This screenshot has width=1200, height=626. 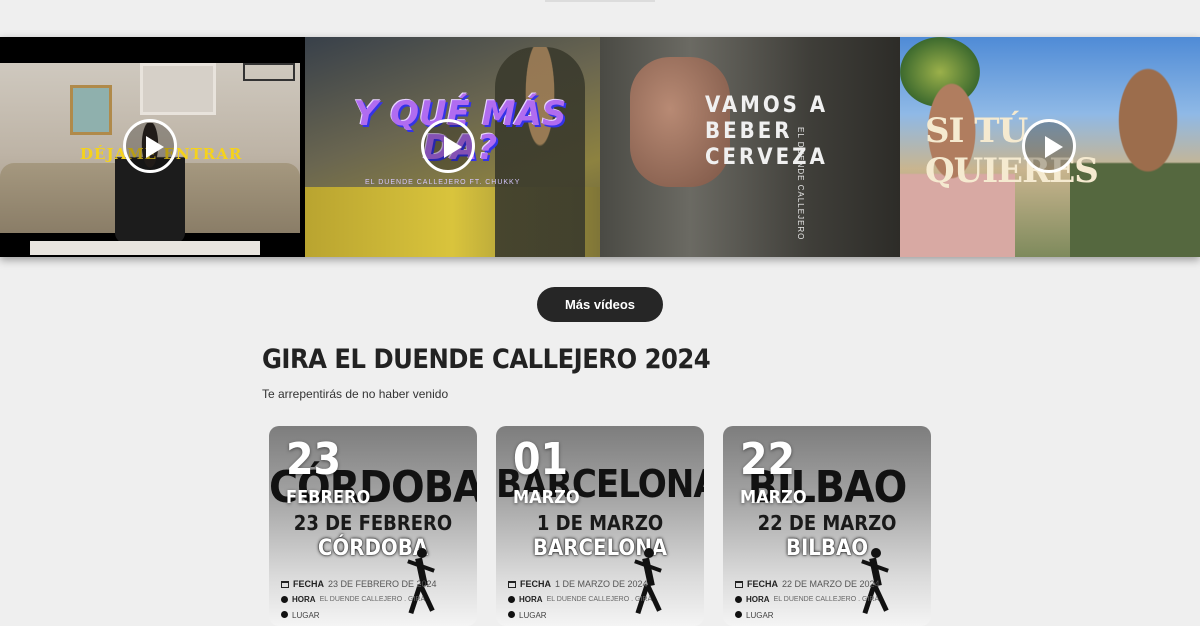 What do you see at coordinates (373, 548) in the screenshot?
I see `card-city-line: CÓRDOBA` at bounding box center [373, 548].